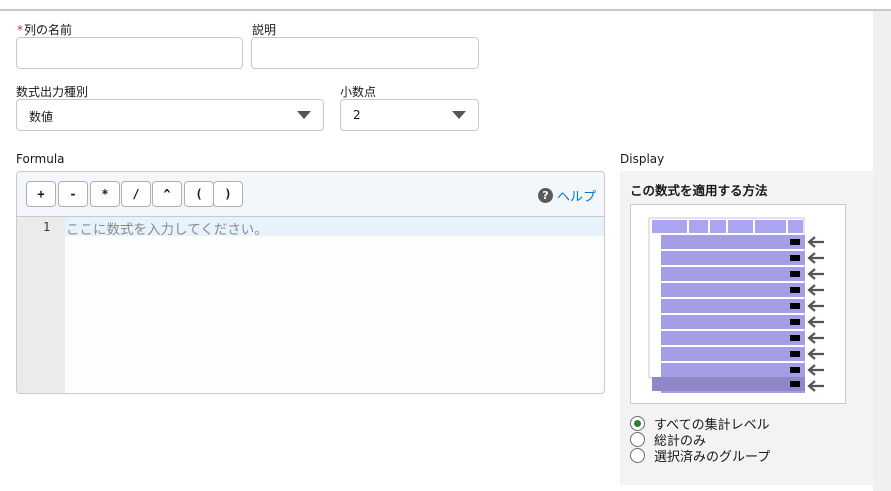  Describe the element at coordinates (136, 194) in the screenshot. I see `divide-operator-button: /` at that location.